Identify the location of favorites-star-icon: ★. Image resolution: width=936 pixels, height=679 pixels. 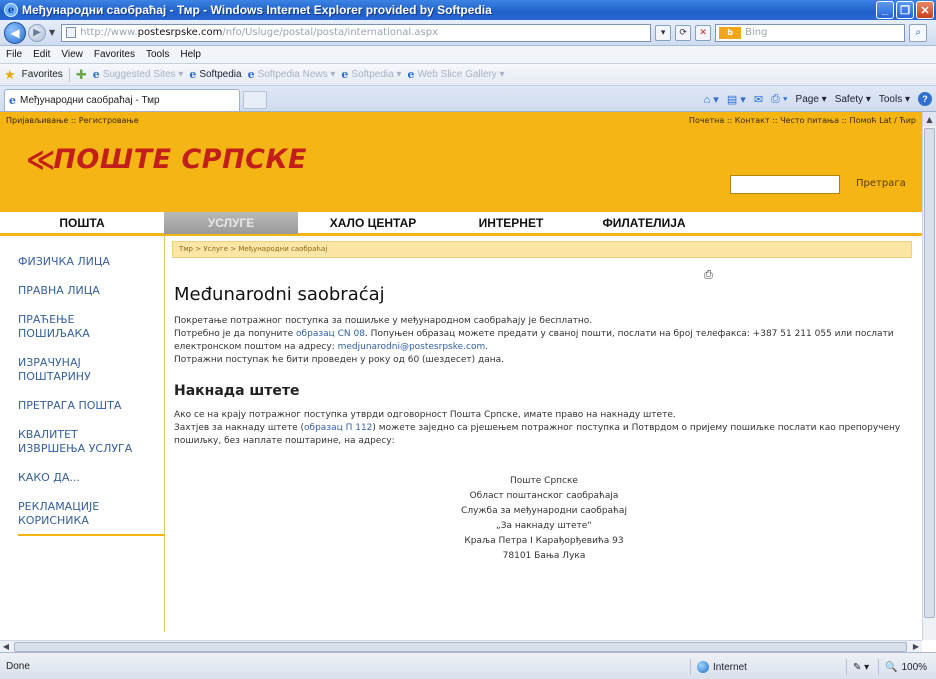
(10, 75).